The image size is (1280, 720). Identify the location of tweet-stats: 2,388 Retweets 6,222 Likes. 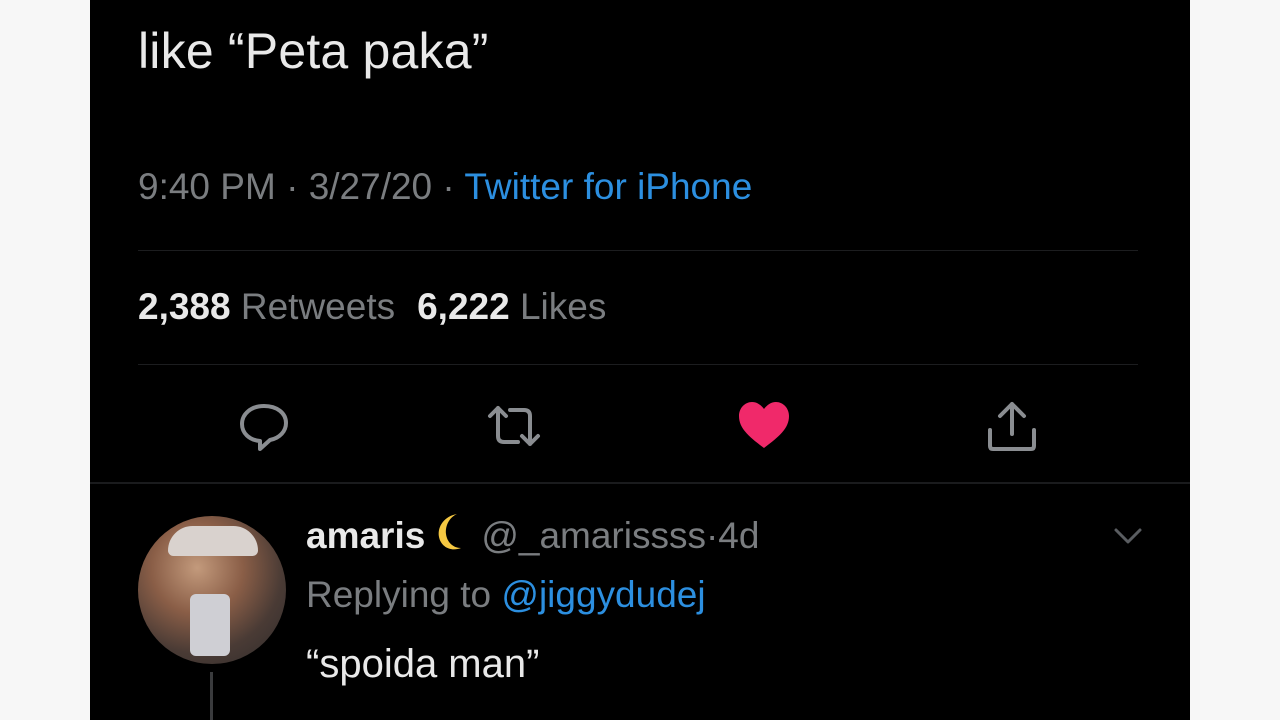
(372, 307).